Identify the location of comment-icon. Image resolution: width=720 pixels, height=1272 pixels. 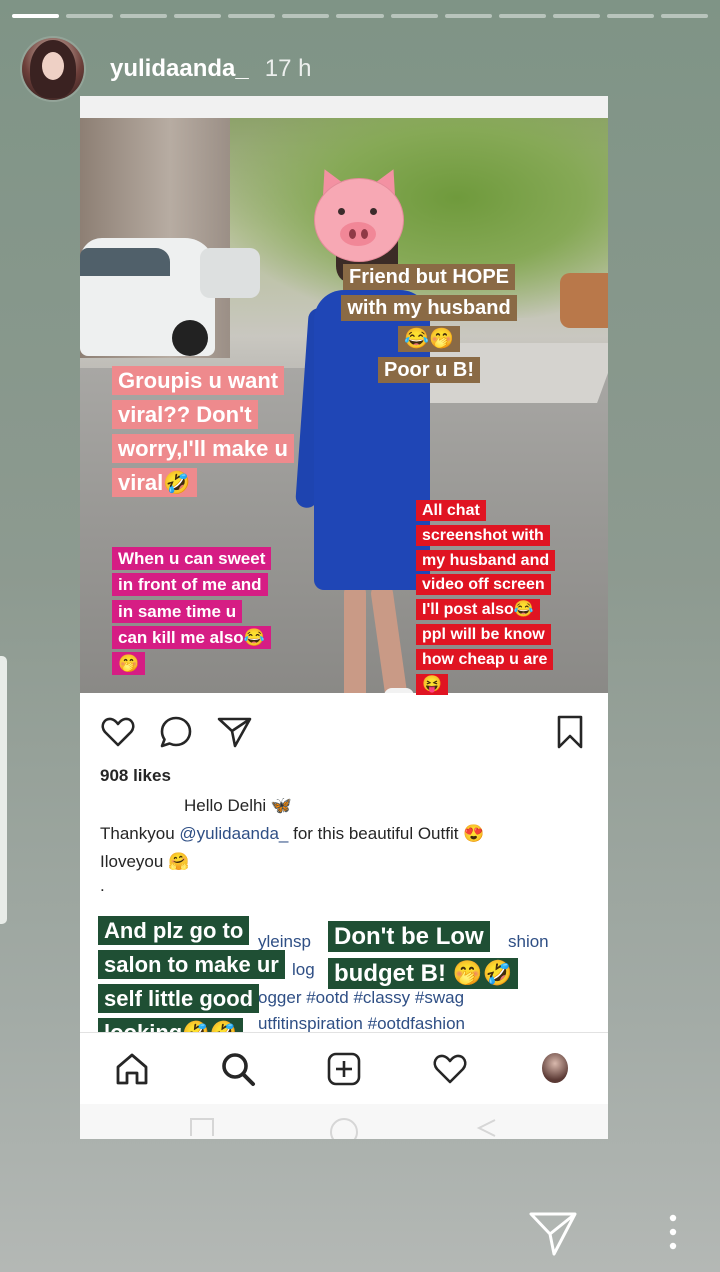
(176, 732).